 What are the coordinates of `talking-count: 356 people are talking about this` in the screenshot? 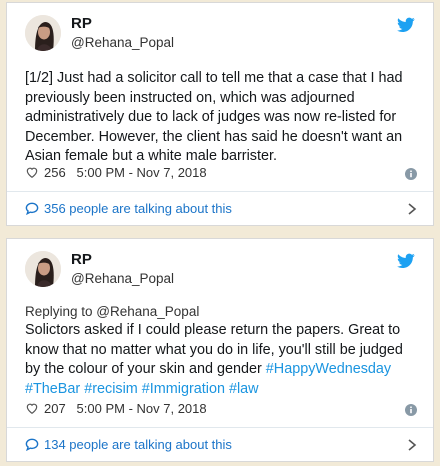 It's located at (138, 208).